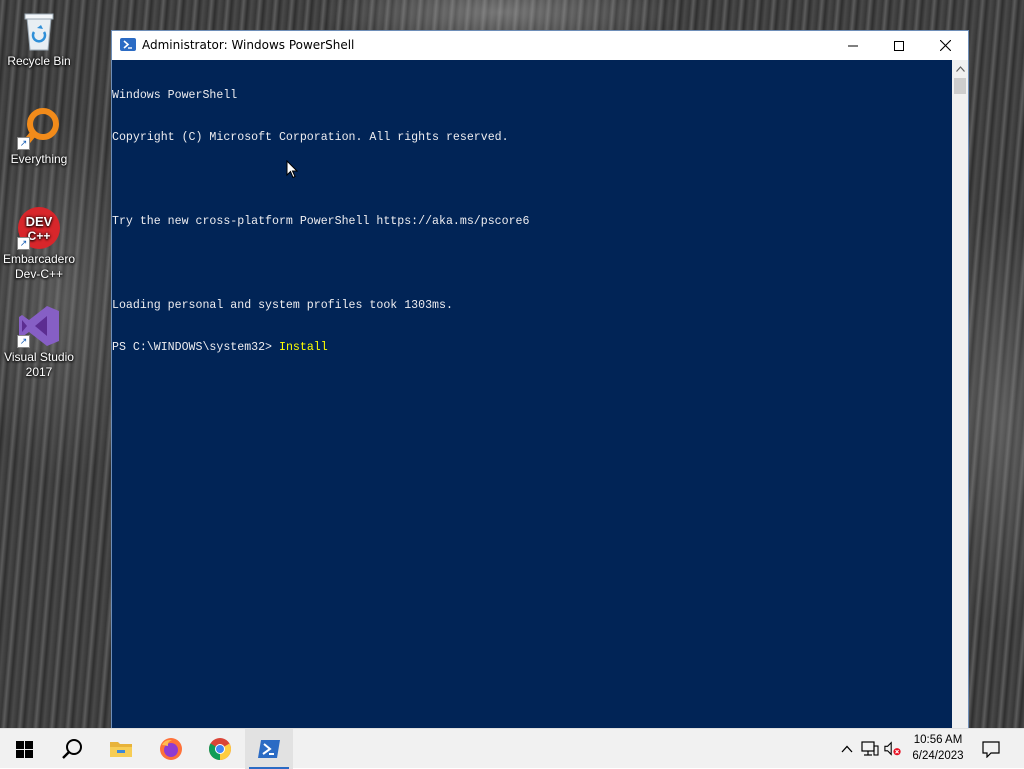 This screenshot has height=769, width=1024. I want to click on console-line: Windows PowerShell, so click(175, 95).